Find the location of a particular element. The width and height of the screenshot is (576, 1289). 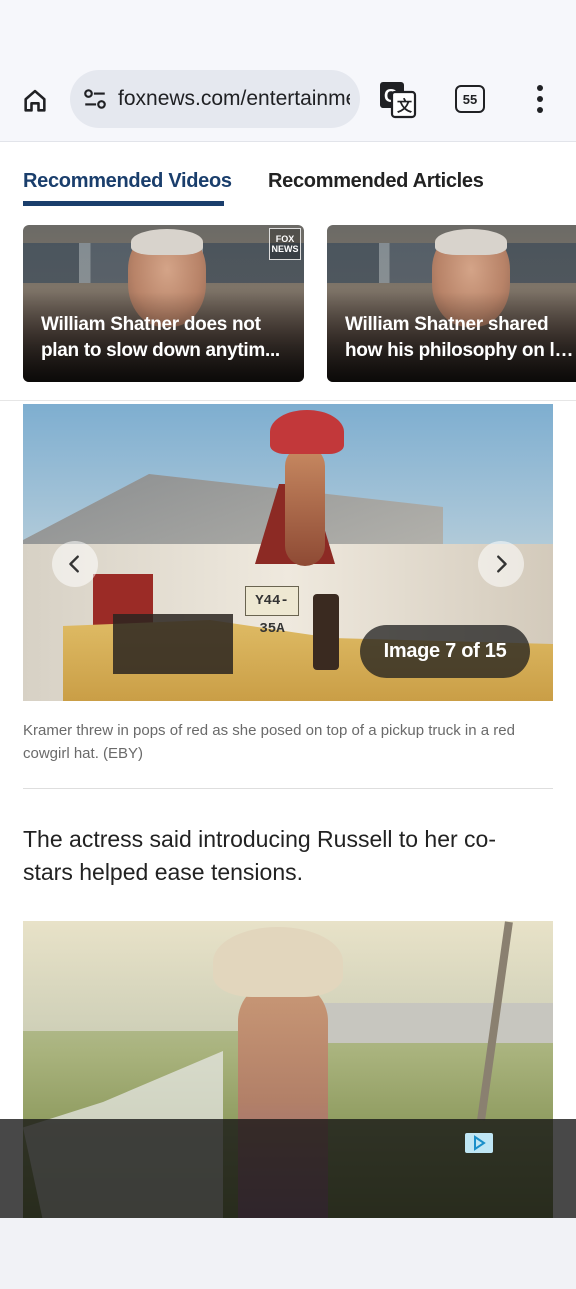

chevron-left-icon is located at coordinates (74, 564).